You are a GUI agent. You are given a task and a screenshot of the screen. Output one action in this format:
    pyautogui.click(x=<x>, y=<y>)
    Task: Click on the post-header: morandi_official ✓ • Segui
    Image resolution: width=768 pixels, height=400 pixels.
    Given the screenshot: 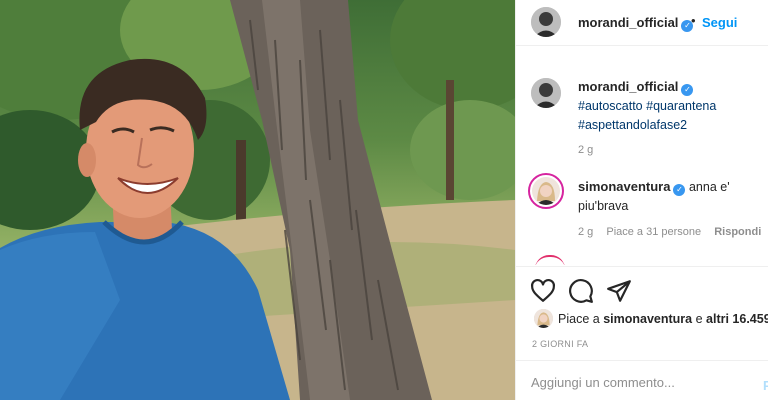 What is the action you would take?
    pyautogui.click(x=642, y=23)
    